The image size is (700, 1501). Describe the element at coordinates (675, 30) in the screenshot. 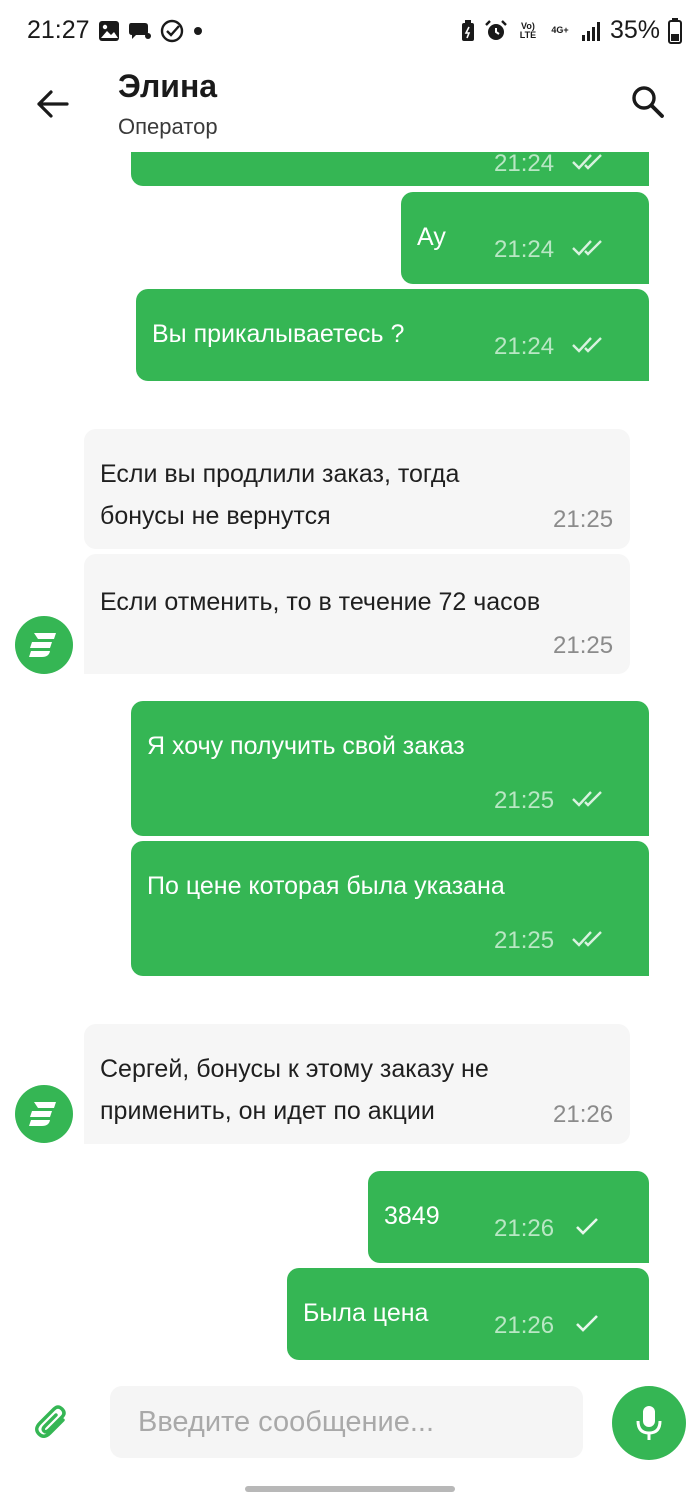

I see `battery-icon` at that location.